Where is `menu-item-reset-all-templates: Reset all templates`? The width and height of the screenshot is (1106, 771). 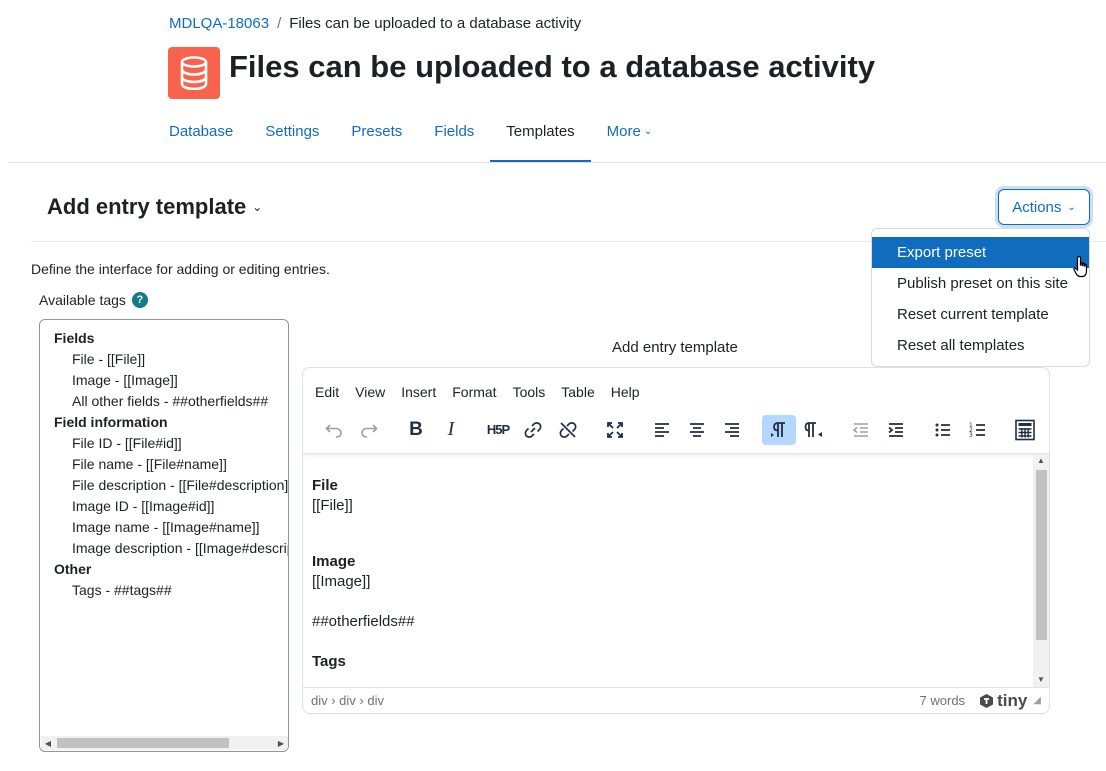 menu-item-reset-all-templates: Reset all templates is located at coordinates (980, 345).